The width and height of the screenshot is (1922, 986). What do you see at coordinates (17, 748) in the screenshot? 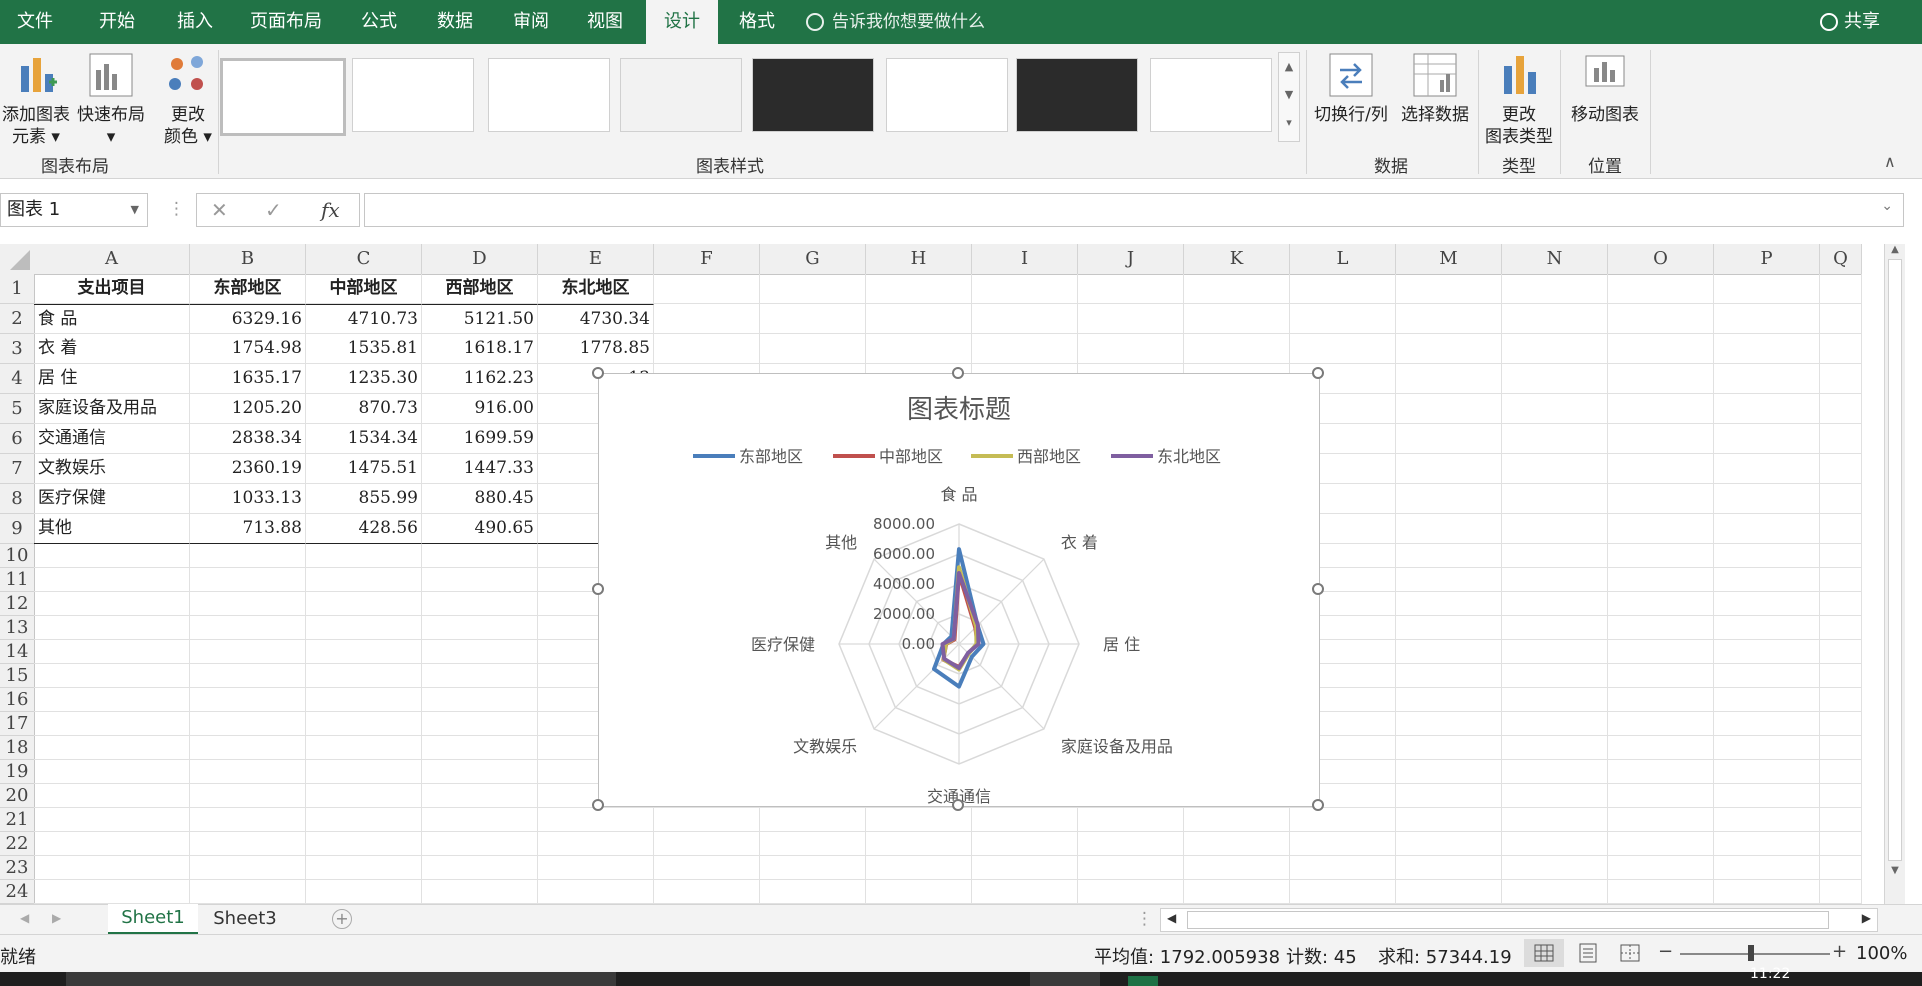
I see `row-header-18: 18` at bounding box center [17, 748].